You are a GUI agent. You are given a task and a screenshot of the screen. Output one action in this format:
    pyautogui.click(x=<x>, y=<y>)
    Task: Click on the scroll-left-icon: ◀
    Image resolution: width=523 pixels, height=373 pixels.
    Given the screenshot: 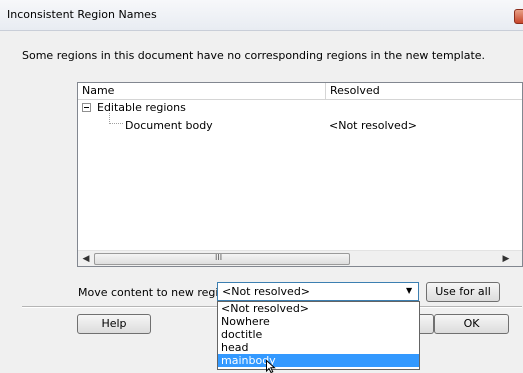 What is the action you would take?
    pyautogui.click(x=86, y=259)
    